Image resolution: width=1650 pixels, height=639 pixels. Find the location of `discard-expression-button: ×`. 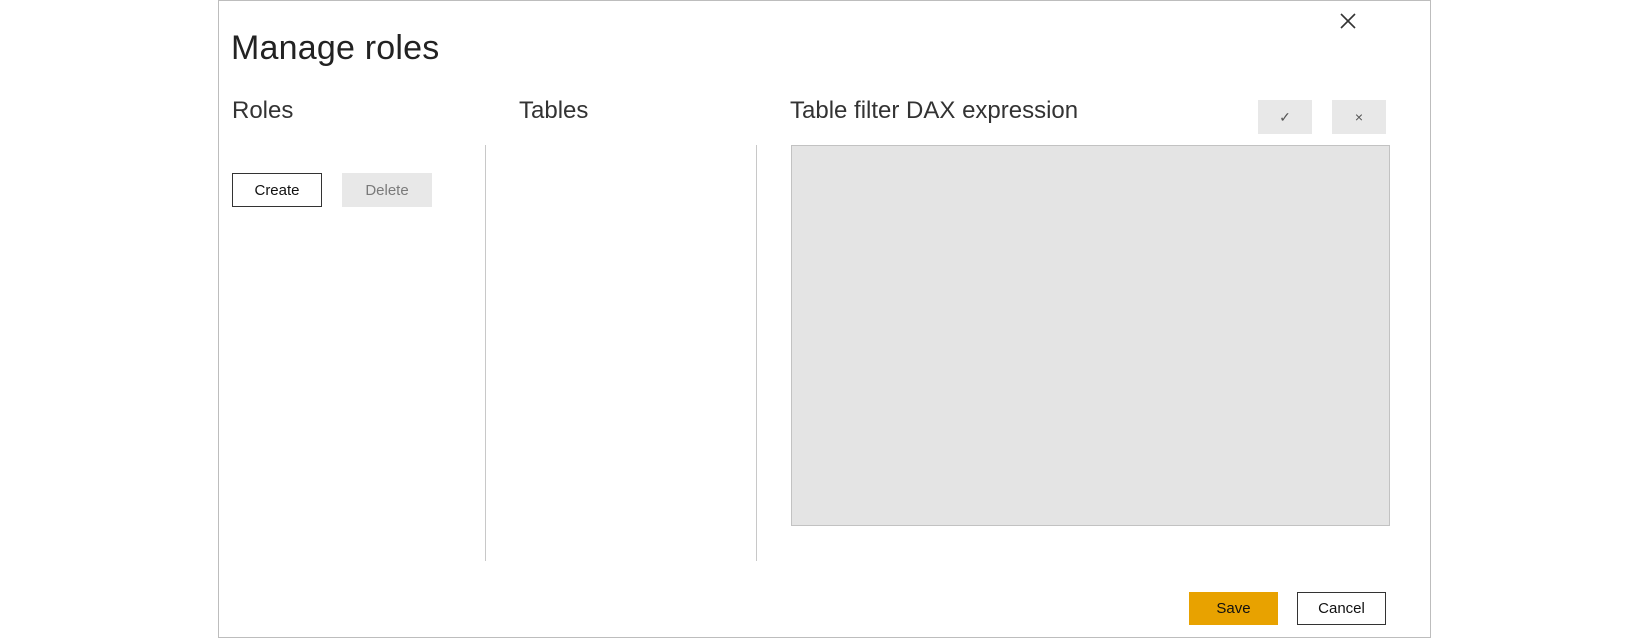

discard-expression-button: × is located at coordinates (1359, 117).